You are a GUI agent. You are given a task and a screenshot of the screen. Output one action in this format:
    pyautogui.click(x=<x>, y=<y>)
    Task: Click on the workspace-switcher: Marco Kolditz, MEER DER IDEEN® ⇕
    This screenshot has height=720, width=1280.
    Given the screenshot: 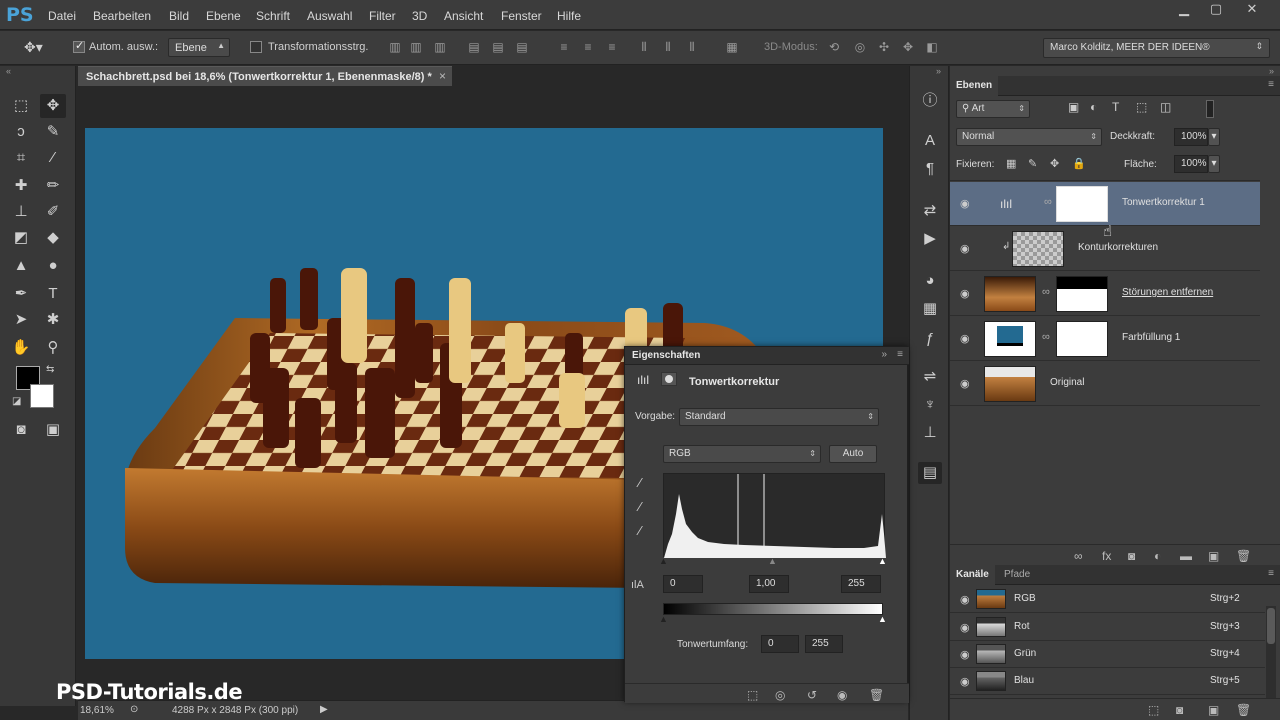 What is the action you would take?
    pyautogui.click(x=1156, y=48)
    